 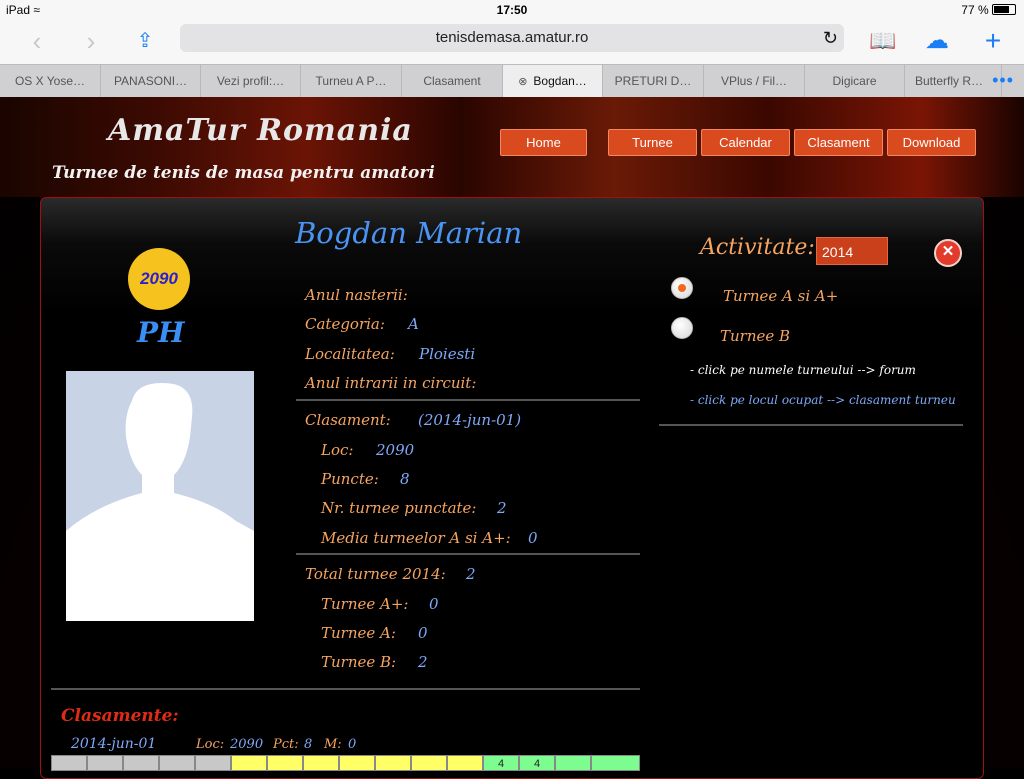 I want to click on rankings-date: 2014-jun-01, so click(x=113, y=744).